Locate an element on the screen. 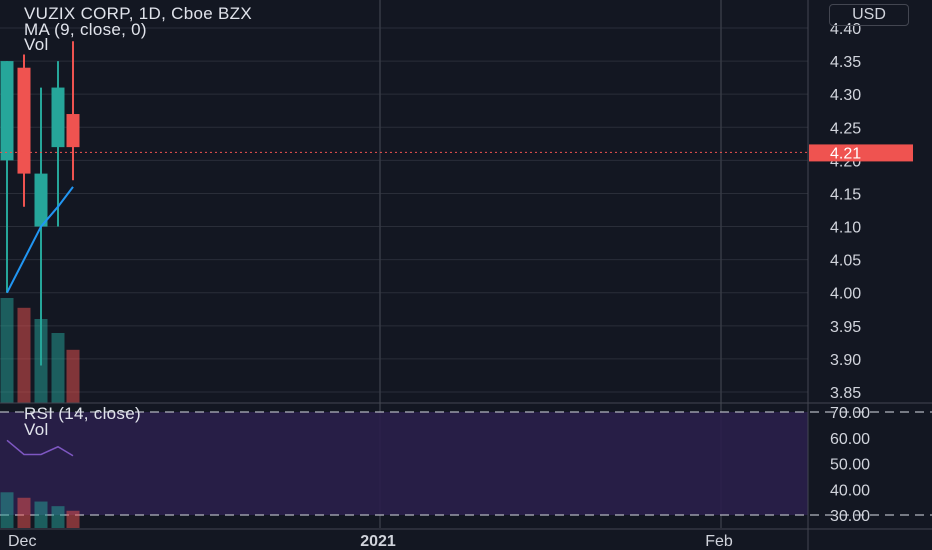 The height and width of the screenshot is (550, 932). rsi-tick-label: 50.00 is located at coordinates (850, 465).